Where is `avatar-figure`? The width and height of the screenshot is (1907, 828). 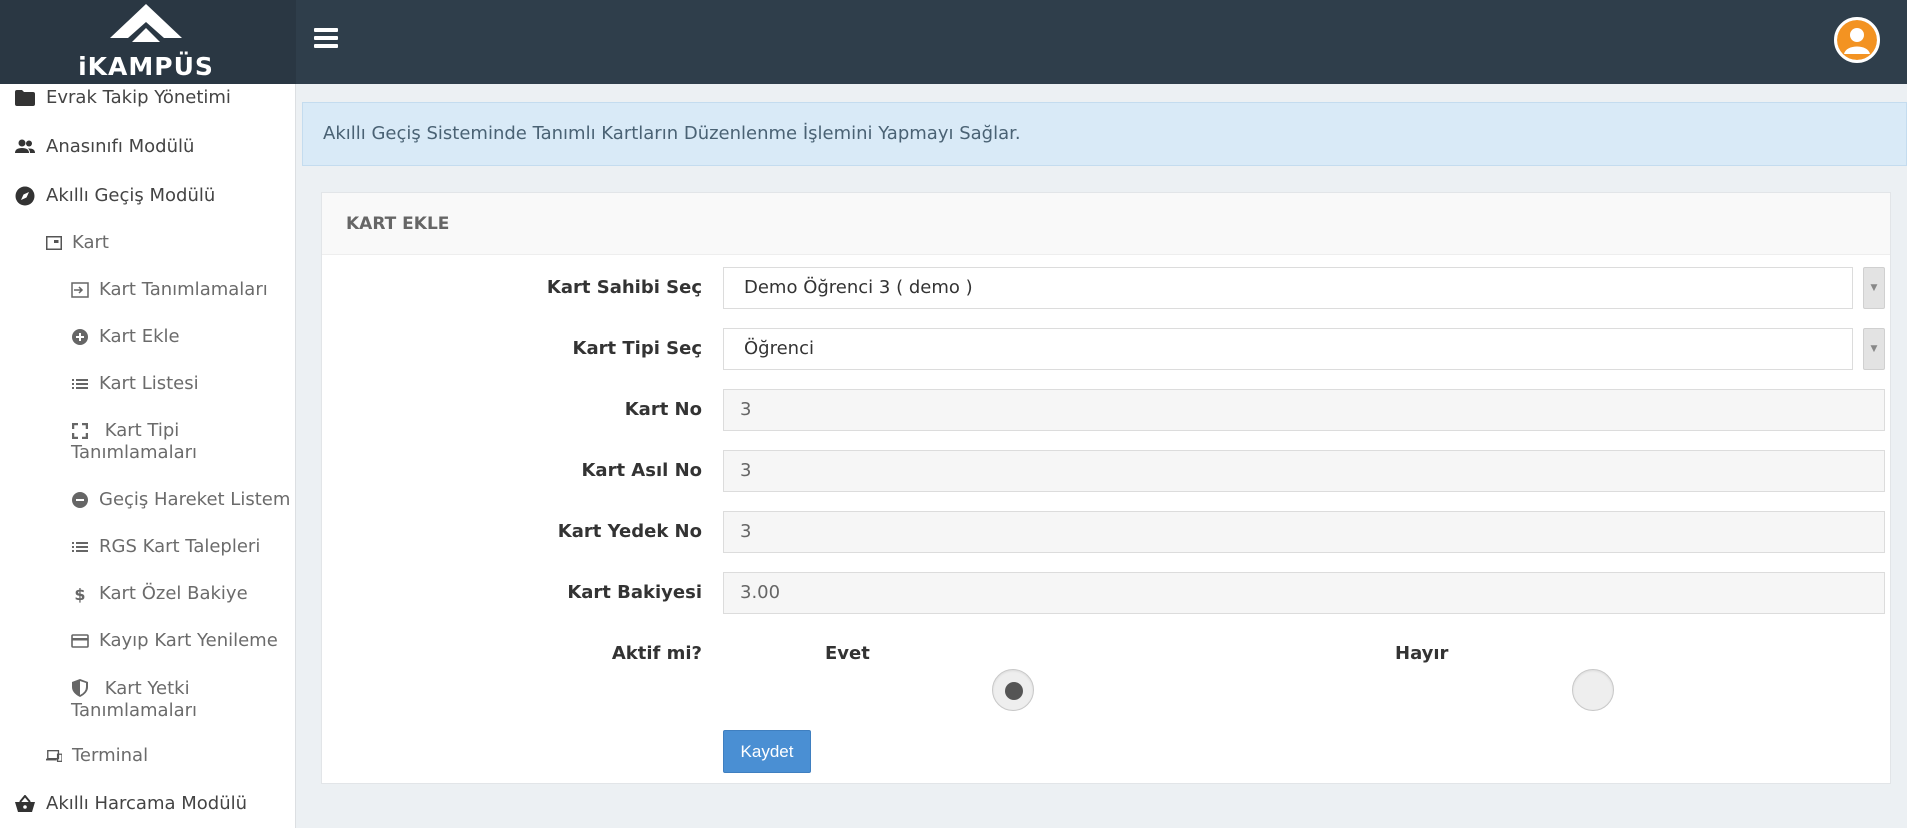 avatar-figure is located at coordinates (1857, 40).